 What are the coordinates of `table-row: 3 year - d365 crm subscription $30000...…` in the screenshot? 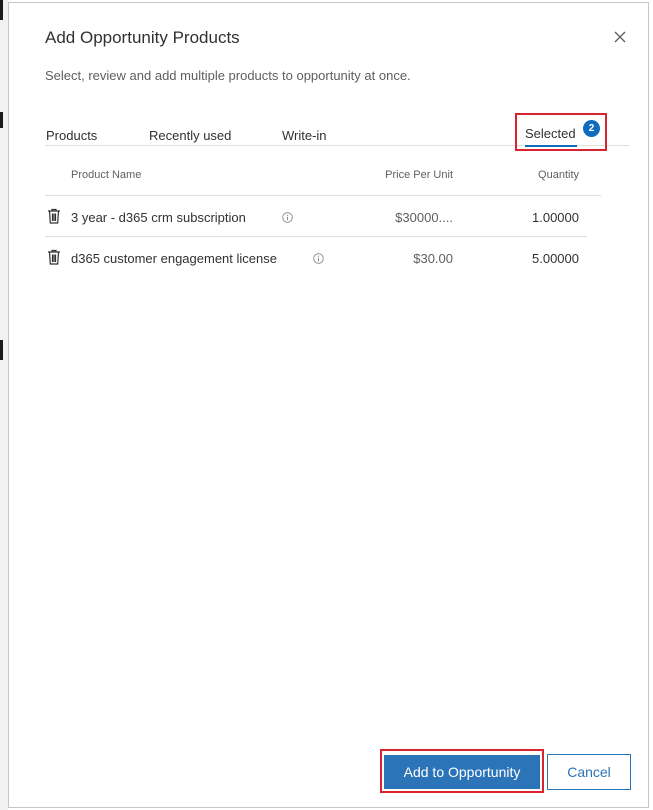 It's located at (316, 216).